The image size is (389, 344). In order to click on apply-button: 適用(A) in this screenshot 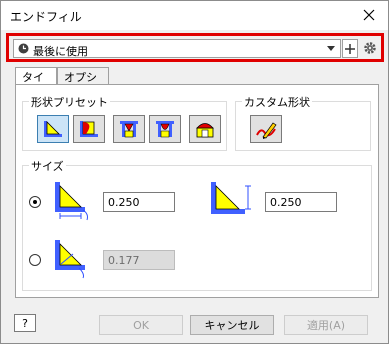, I will do `click(326, 325)`.